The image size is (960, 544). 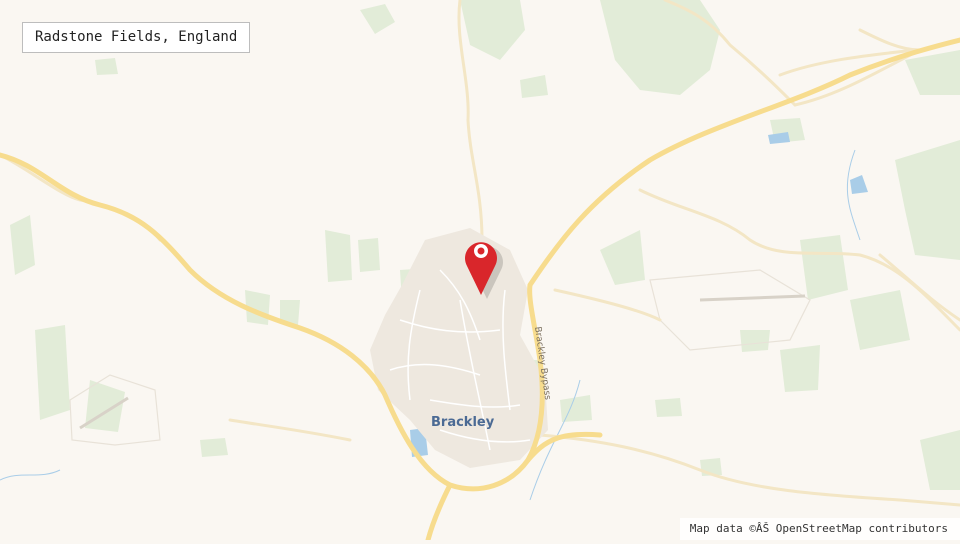 I want to click on map-attribution: Map data ©ÂŠ OpenStreetMap contributors, so click(x=820, y=529).